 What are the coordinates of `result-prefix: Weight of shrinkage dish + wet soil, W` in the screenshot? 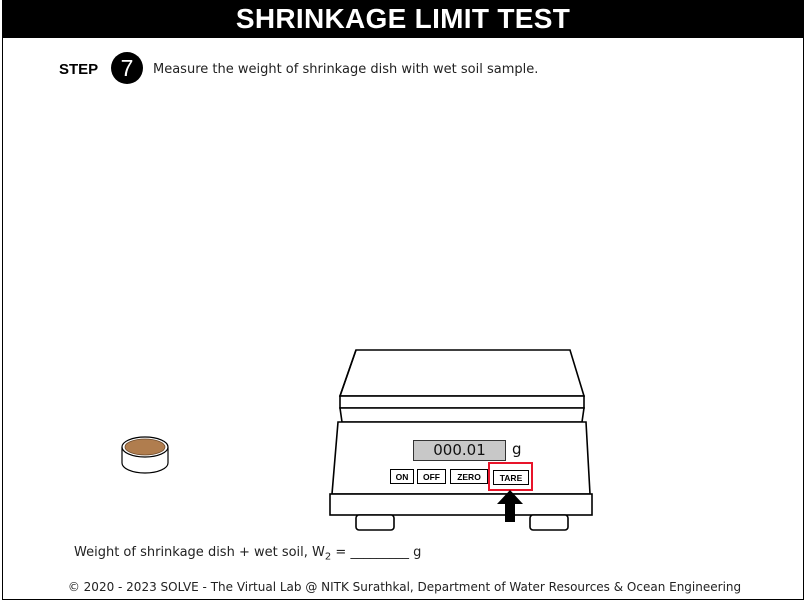 It's located at (199, 552).